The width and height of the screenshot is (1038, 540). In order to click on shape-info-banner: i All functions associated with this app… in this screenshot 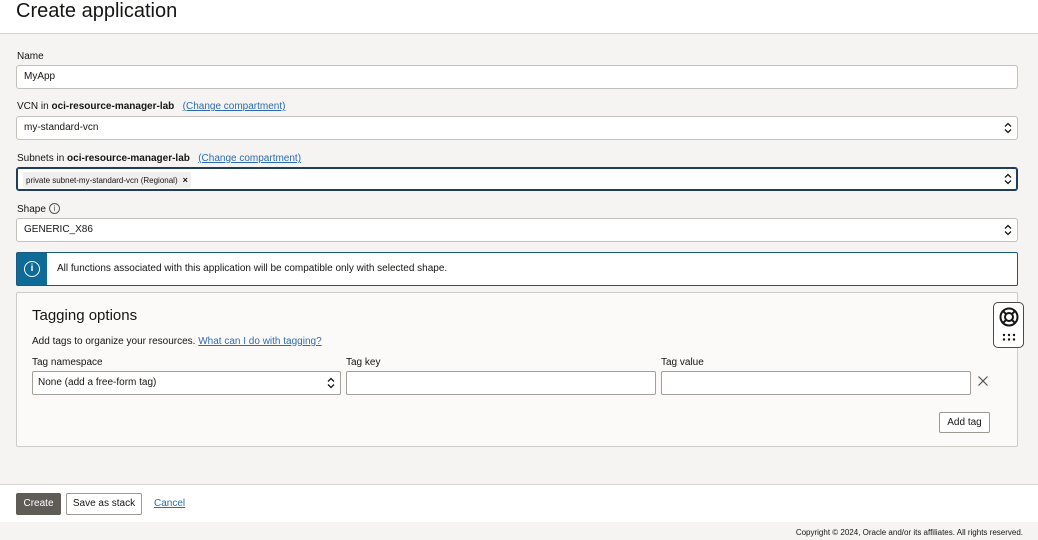, I will do `click(517, 269)`.